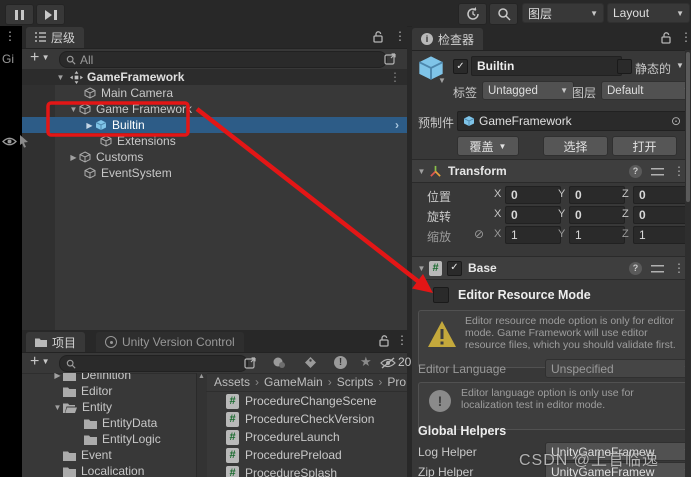 The height and width of the screenshot is (477, 691). What do you see at coordinates (644, 146) in the screenshot?
I see `open-button: 打开` at bounding box center [644, 146].